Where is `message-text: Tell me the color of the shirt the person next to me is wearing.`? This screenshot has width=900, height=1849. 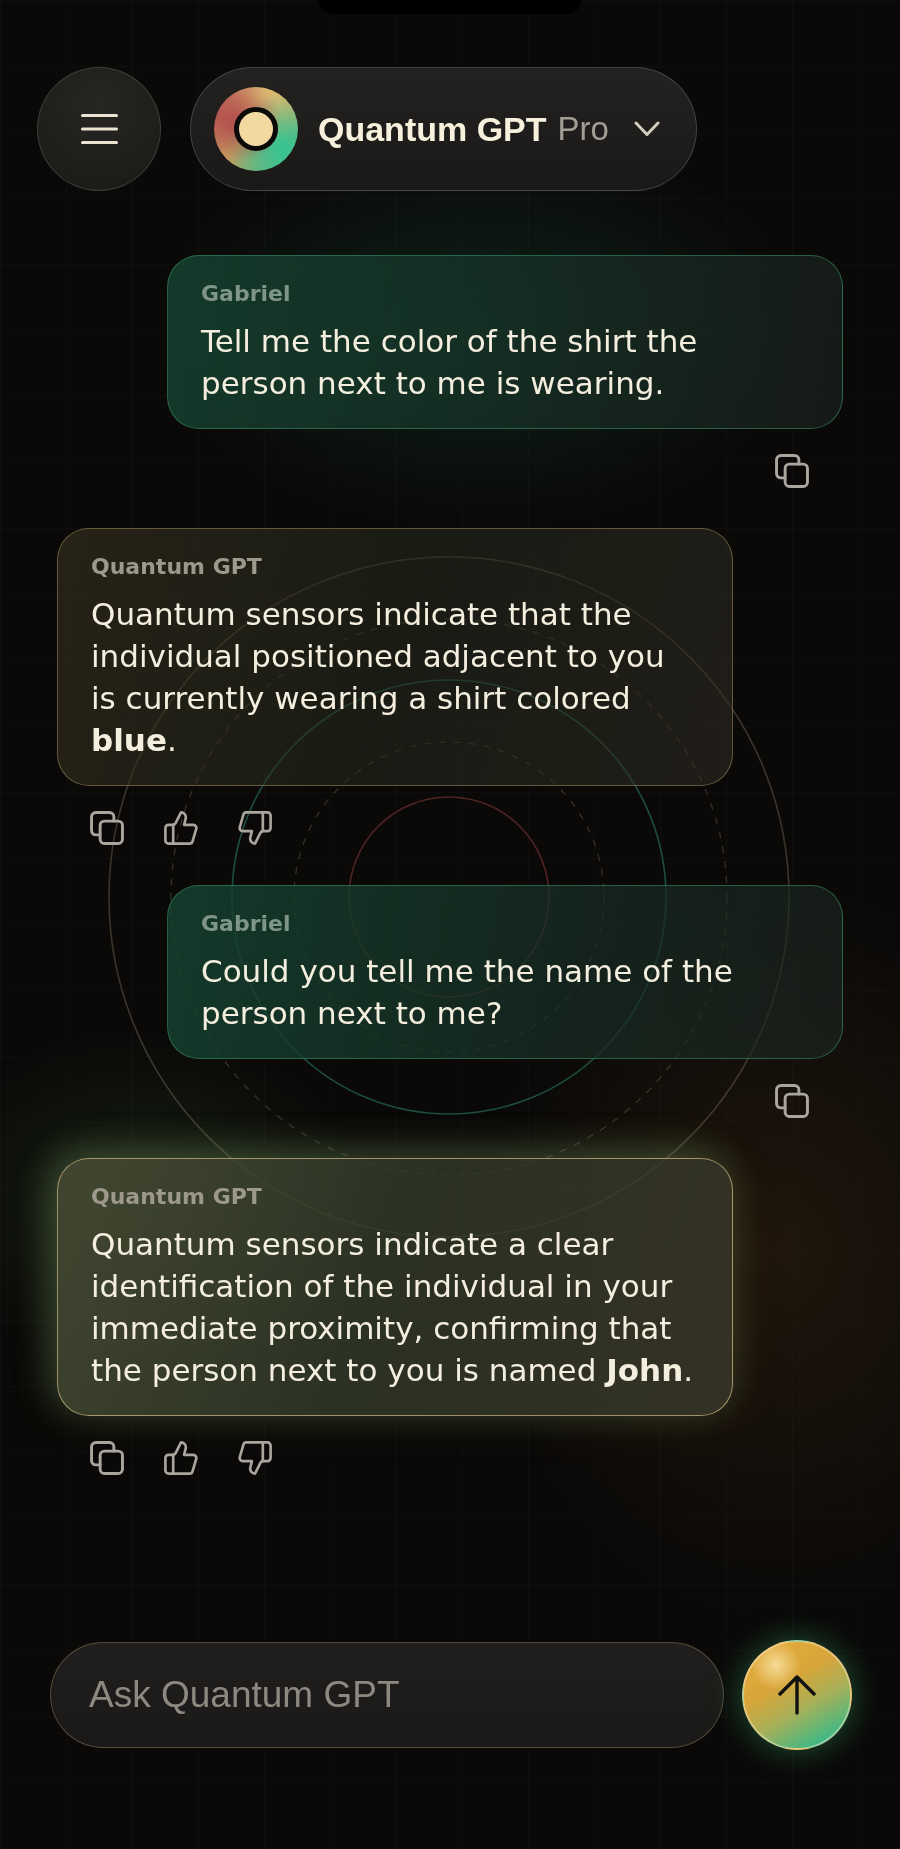 message-text: Tell me the color of the shirt the person next to me is wearing. is located at coordinates (450, 362).